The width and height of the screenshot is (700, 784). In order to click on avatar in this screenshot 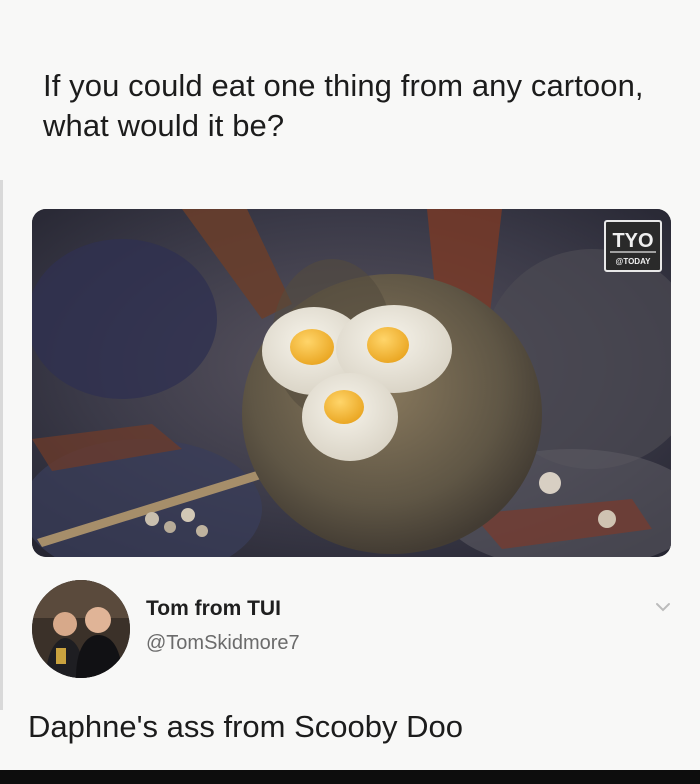, I will do `click(81, 629)`.